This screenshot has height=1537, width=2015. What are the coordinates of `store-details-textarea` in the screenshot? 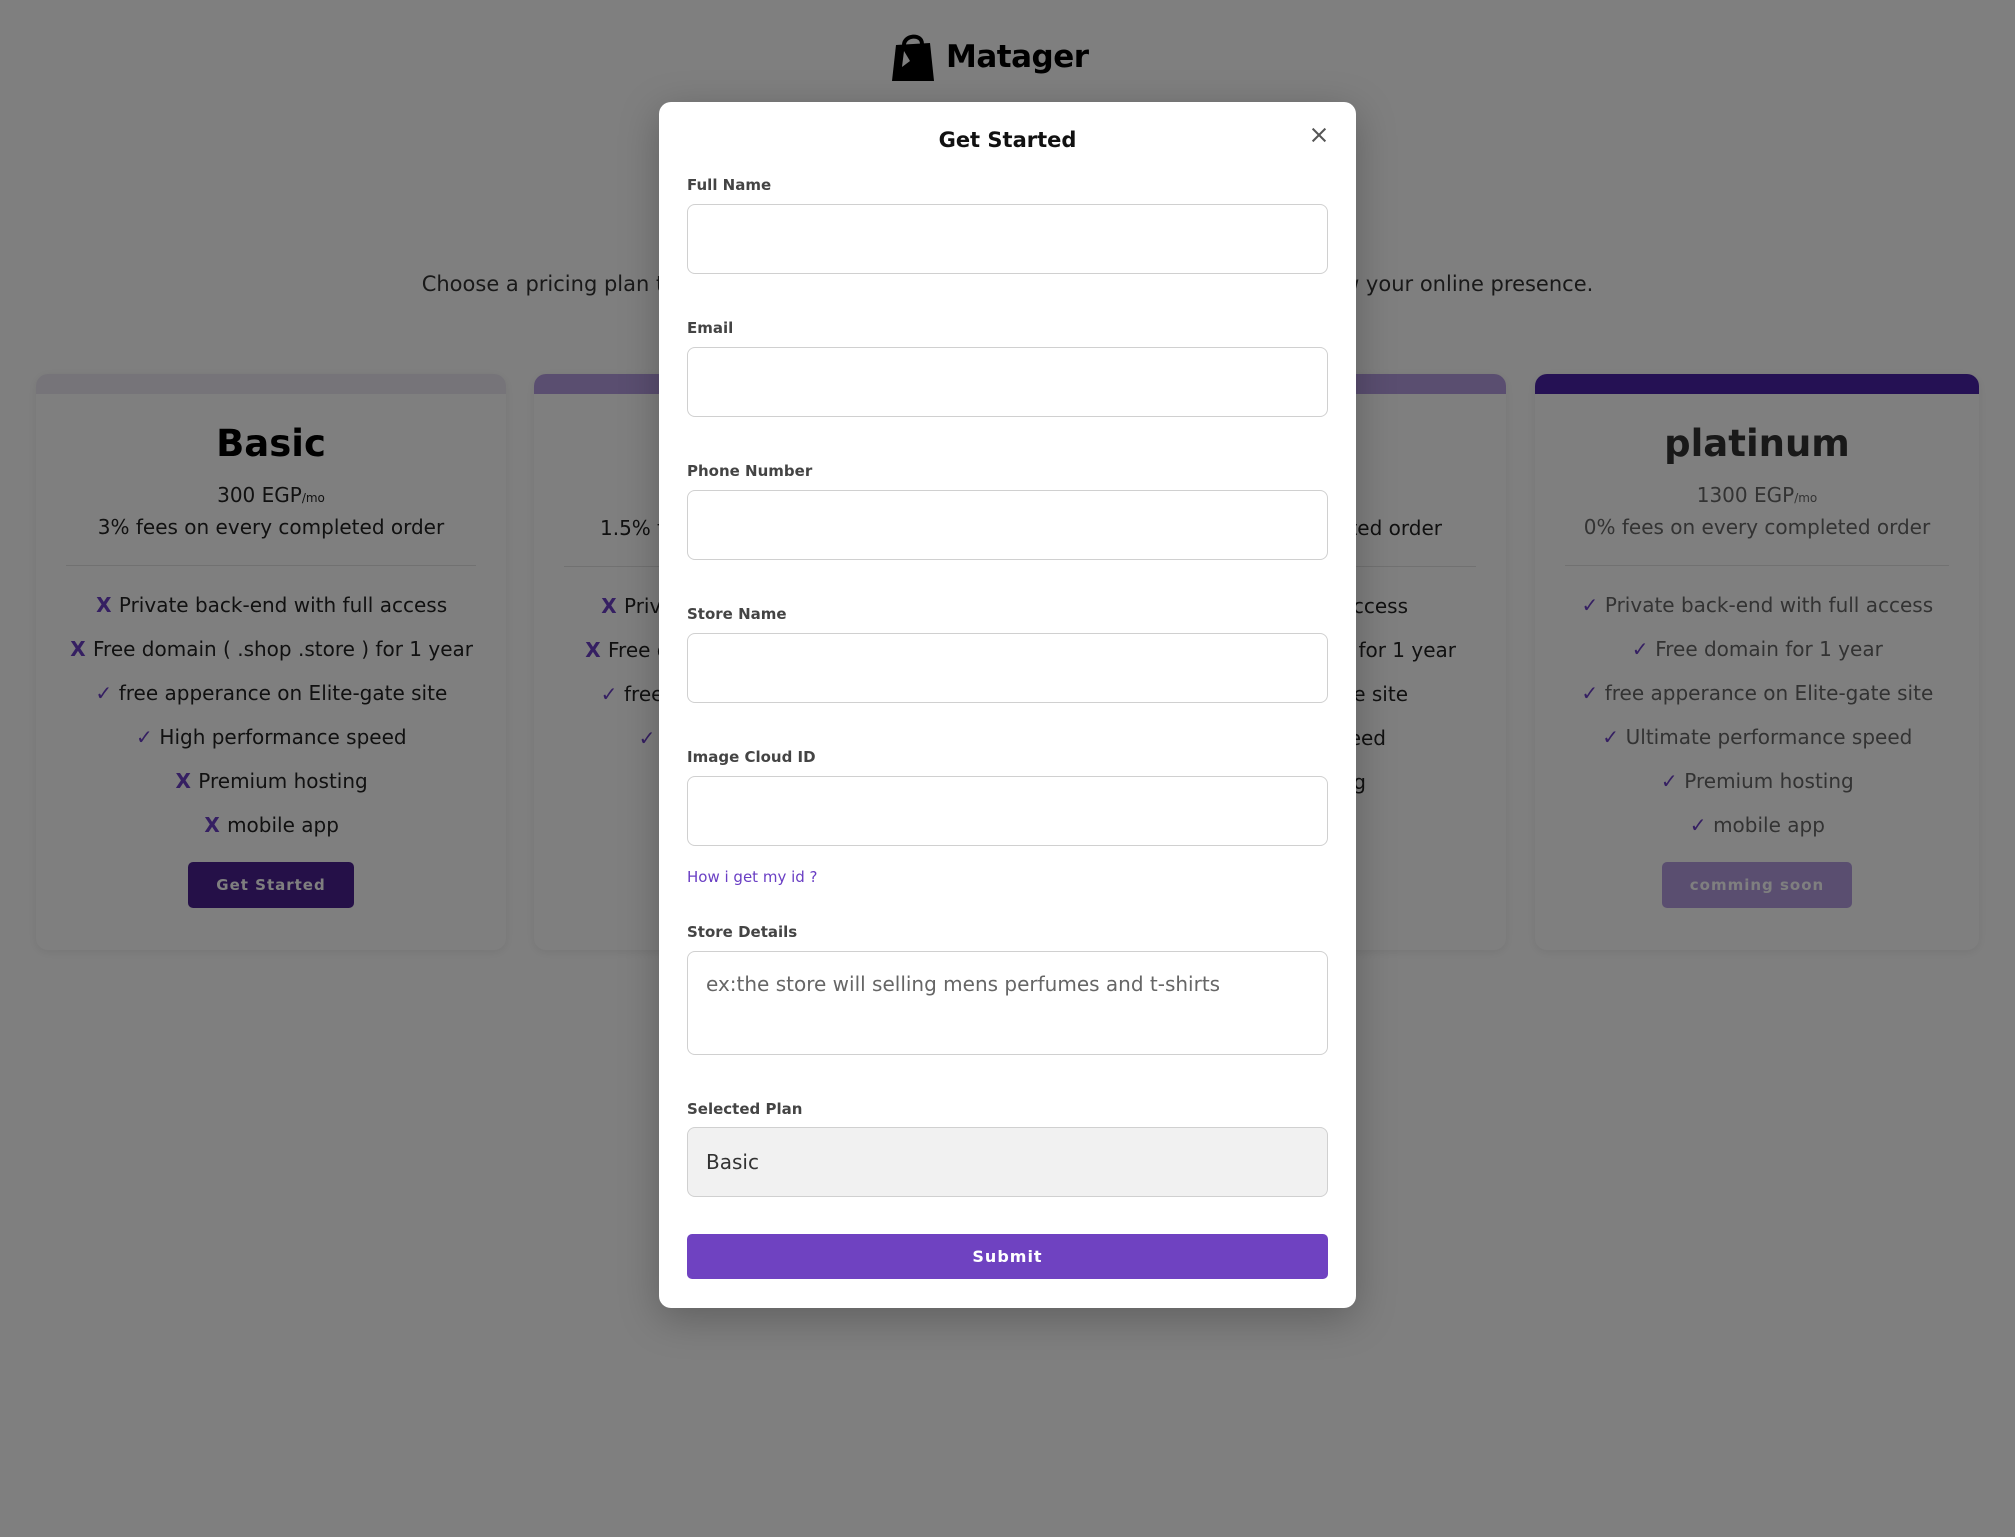 It's located at (1007, 1003).